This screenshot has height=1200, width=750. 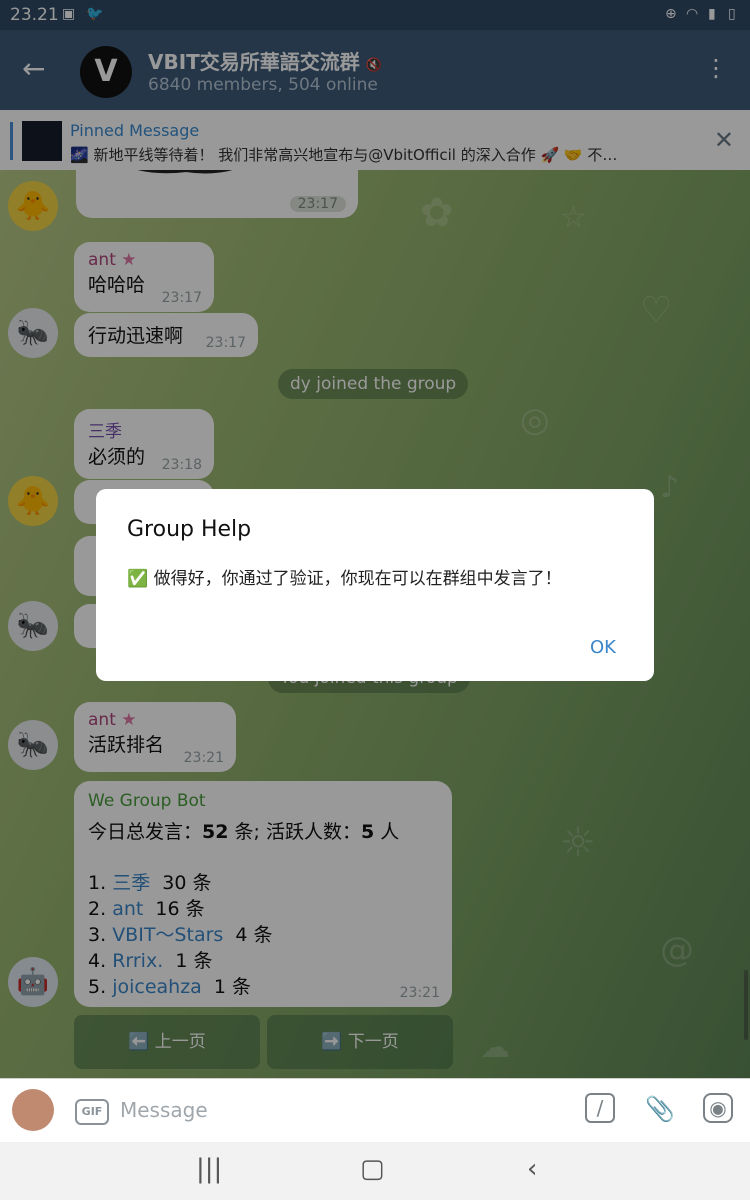 What do you see at coordinates (344, 579) in the screenshot?
I see `dialog-body: ✅ 做得好，你通过了验证，你现在可以在群组中发言了！` at bounding box center [344, 579].